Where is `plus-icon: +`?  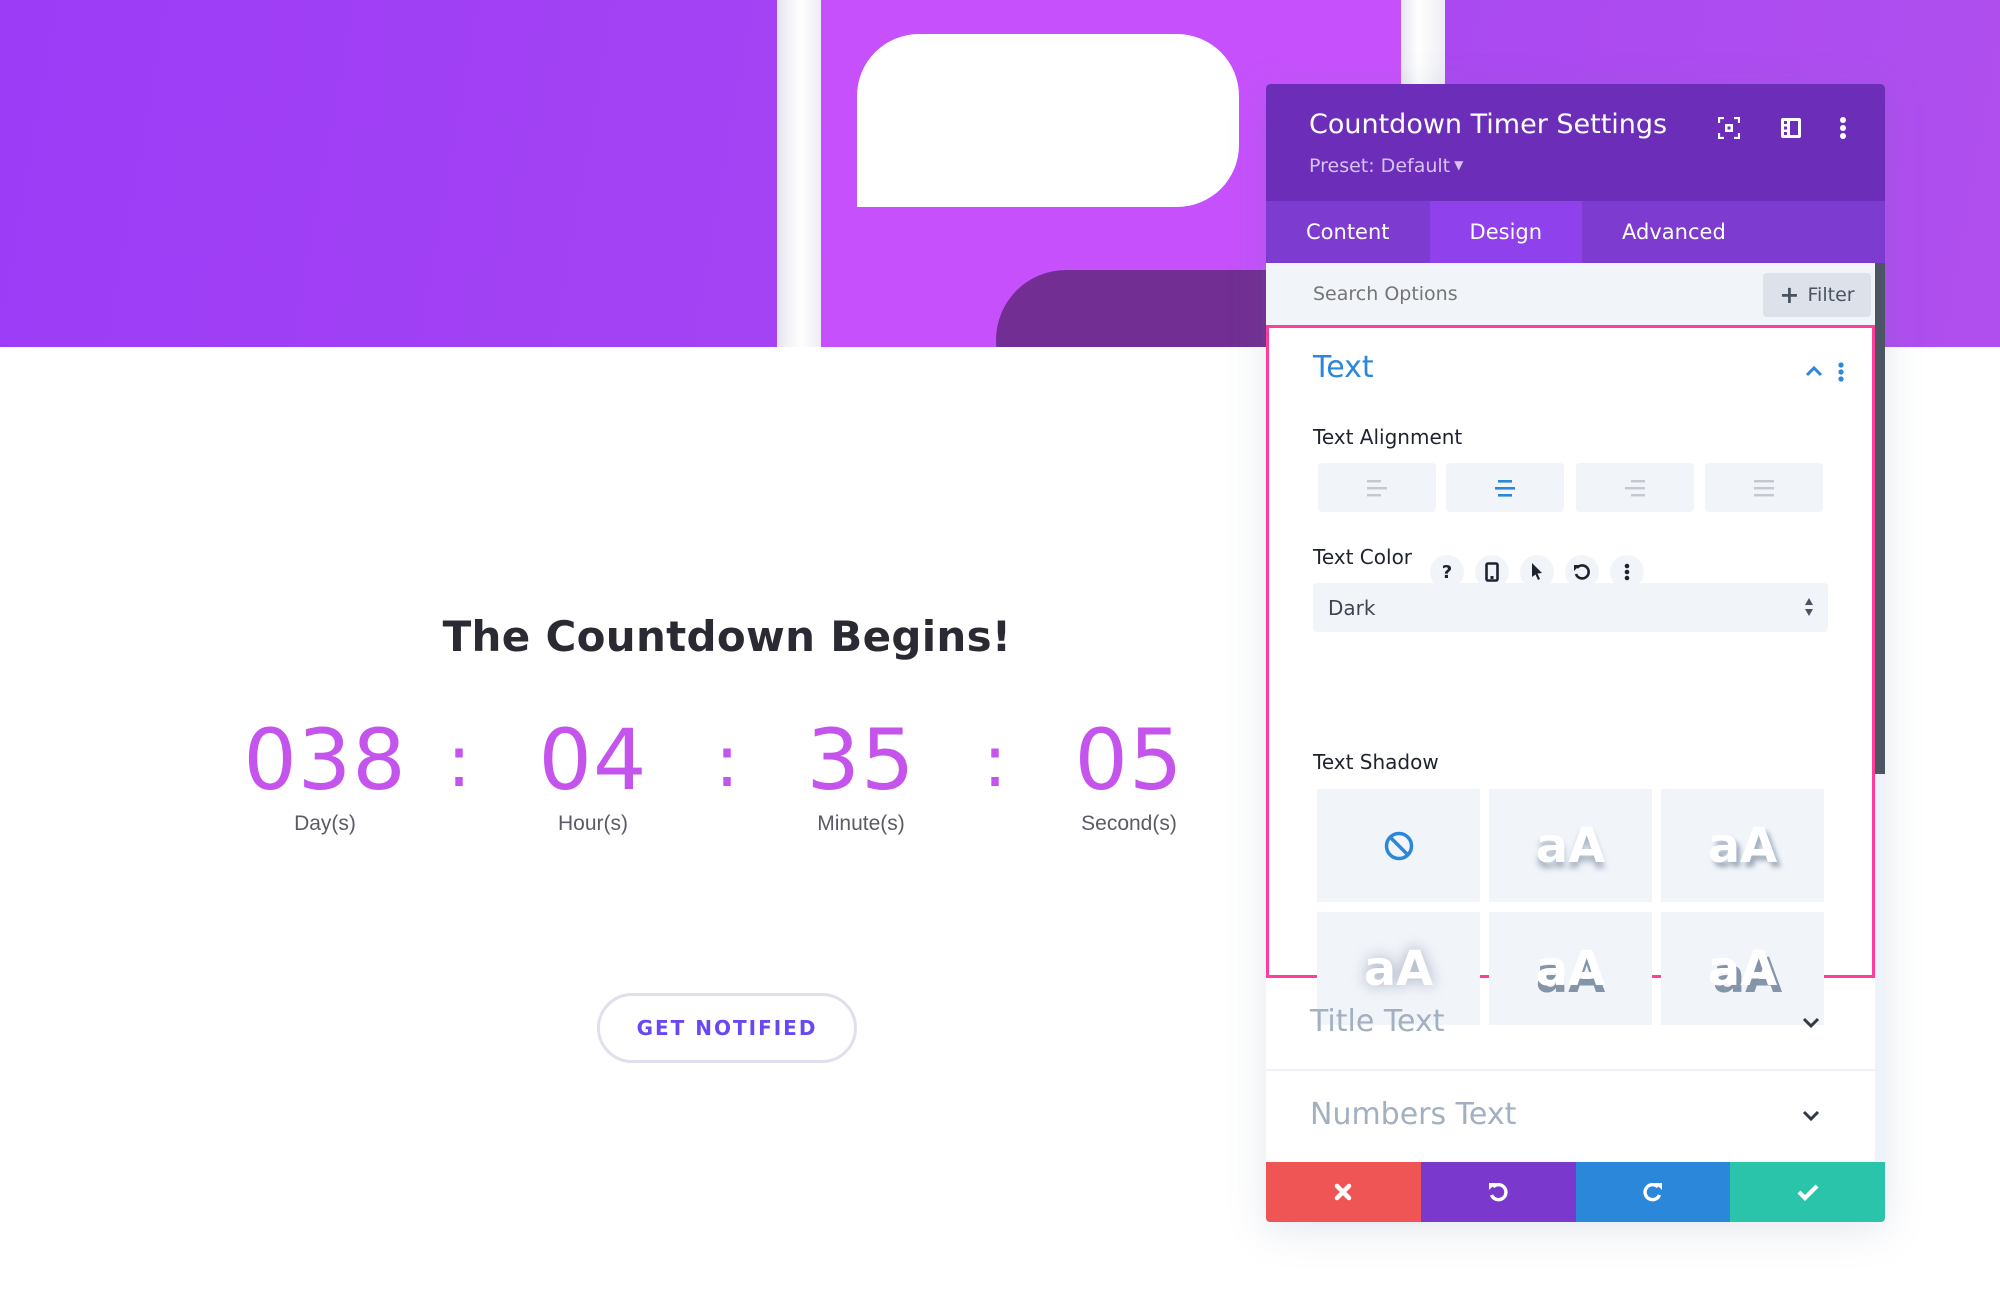 plus-icon: + is located at coordinates (1789, 295).